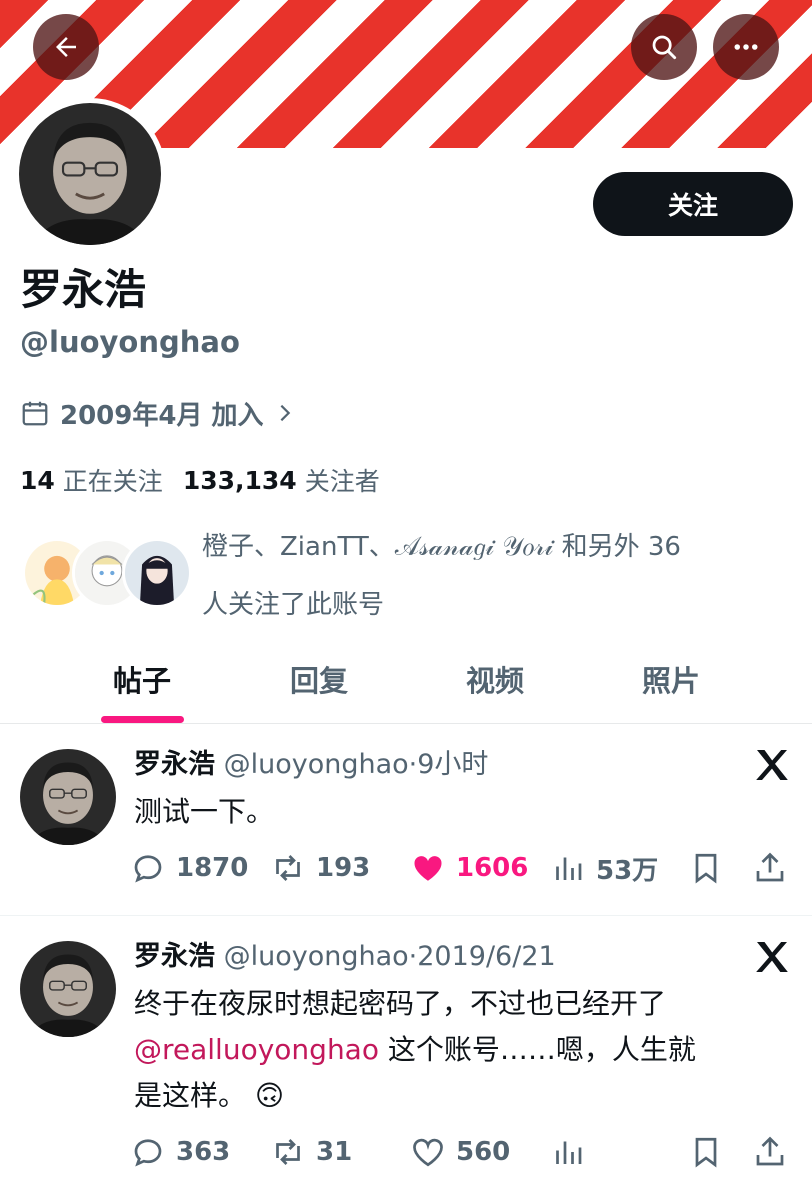 This screenshot has width=812, height=1200. Describe the element at coordinates (256, 1049) in the screenshot. I see `mention-link: @realluoyonghao` at that location.